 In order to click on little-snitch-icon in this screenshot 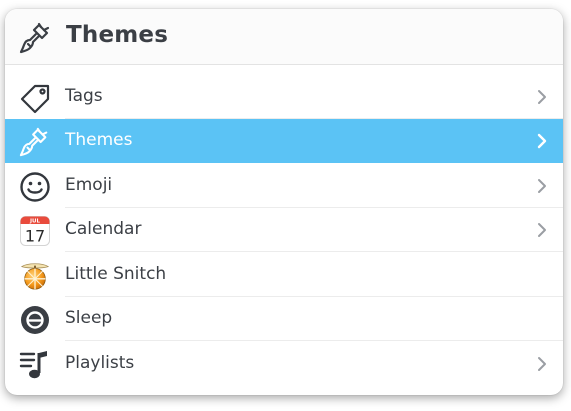, I will do `click(35, 276)`.